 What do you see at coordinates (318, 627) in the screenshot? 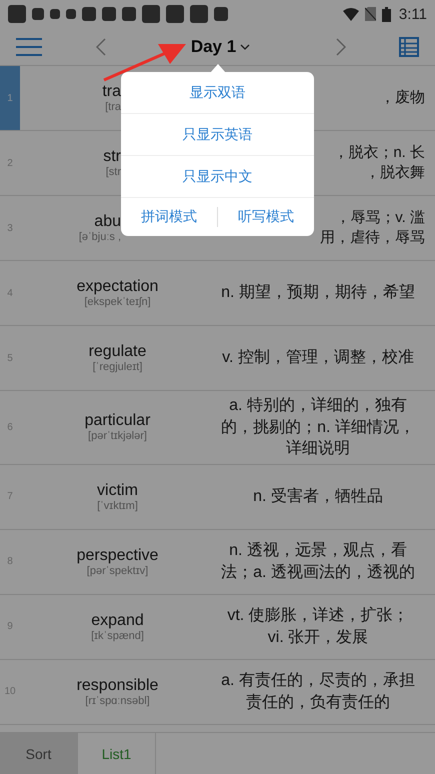
I see `meaning-text: vt. 使膨胀，详述，扩张；vi. 张开，发展` at bounding box center [318, 627].